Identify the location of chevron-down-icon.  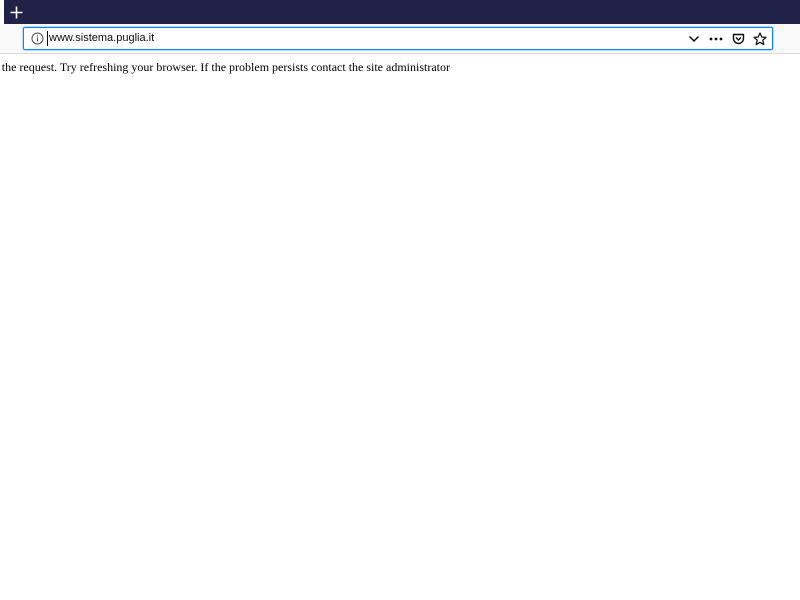
(694, 38).